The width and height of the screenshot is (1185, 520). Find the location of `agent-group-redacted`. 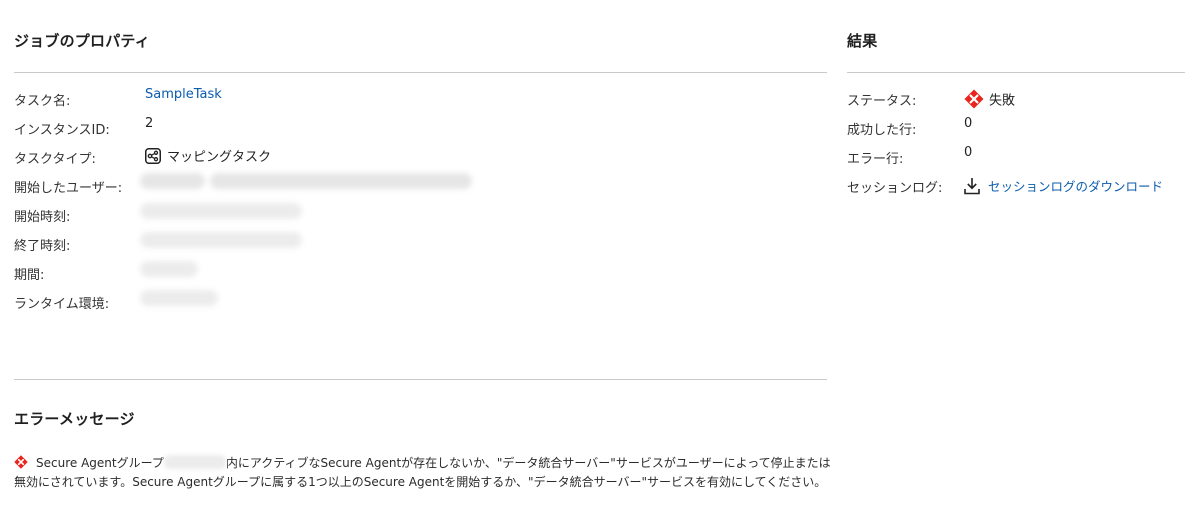

agent-group-redacted is located at coordinates (194, 462).